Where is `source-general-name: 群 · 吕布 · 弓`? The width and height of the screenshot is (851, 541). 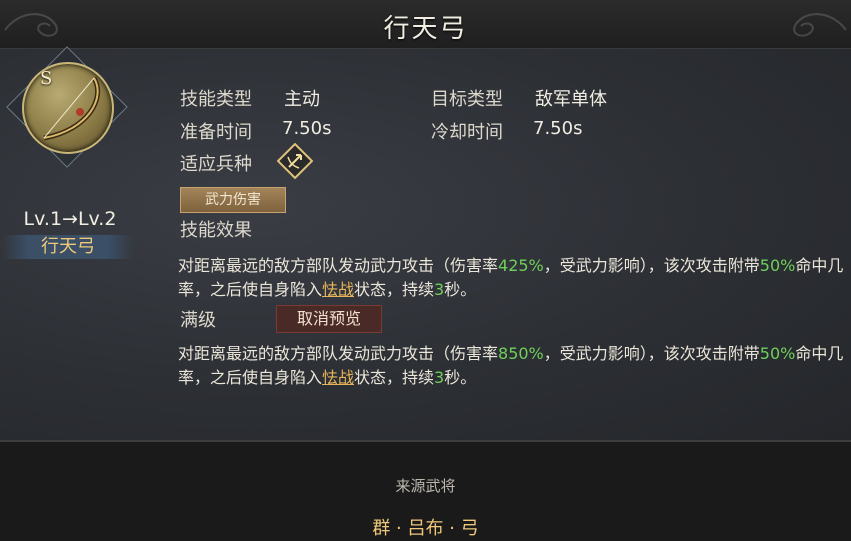
source-general-name: 群 · 吕布 · 弓 is located at coordinates (425, 527).